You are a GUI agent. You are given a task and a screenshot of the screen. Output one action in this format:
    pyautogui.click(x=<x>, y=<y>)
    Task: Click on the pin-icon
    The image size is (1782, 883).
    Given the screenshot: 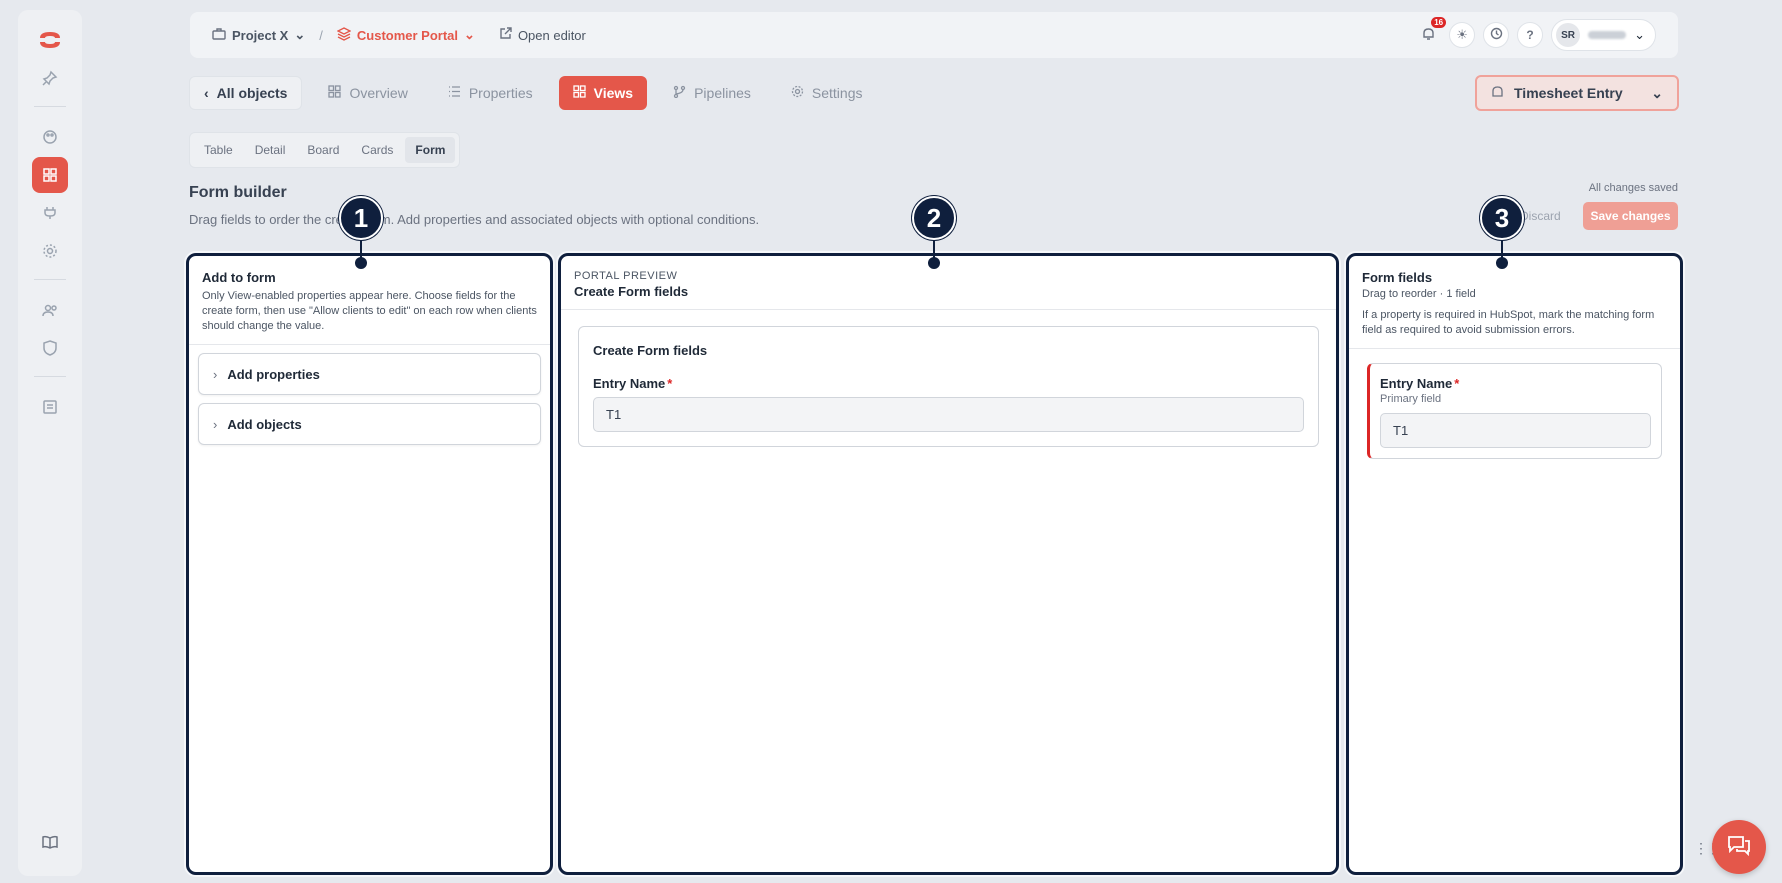 What is the action you would take?
    pyautogui.click(x=50, y=78)
    